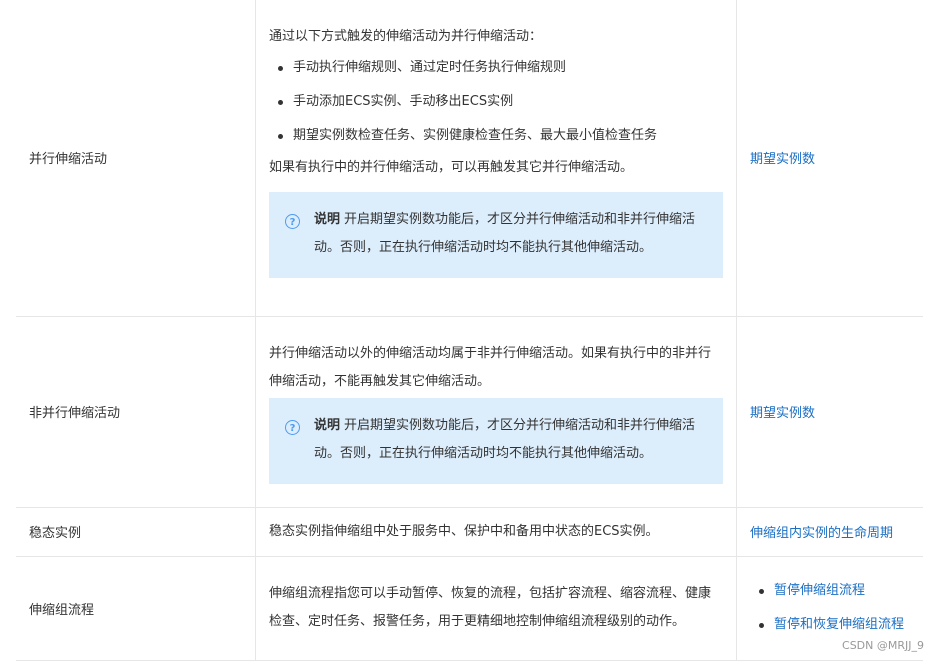 The height and width of the screenshot is (661, 940). Describe the element at coordinates (68, 160) in the screenshot. I see `term-label: 并行伸缩活动` at that location.